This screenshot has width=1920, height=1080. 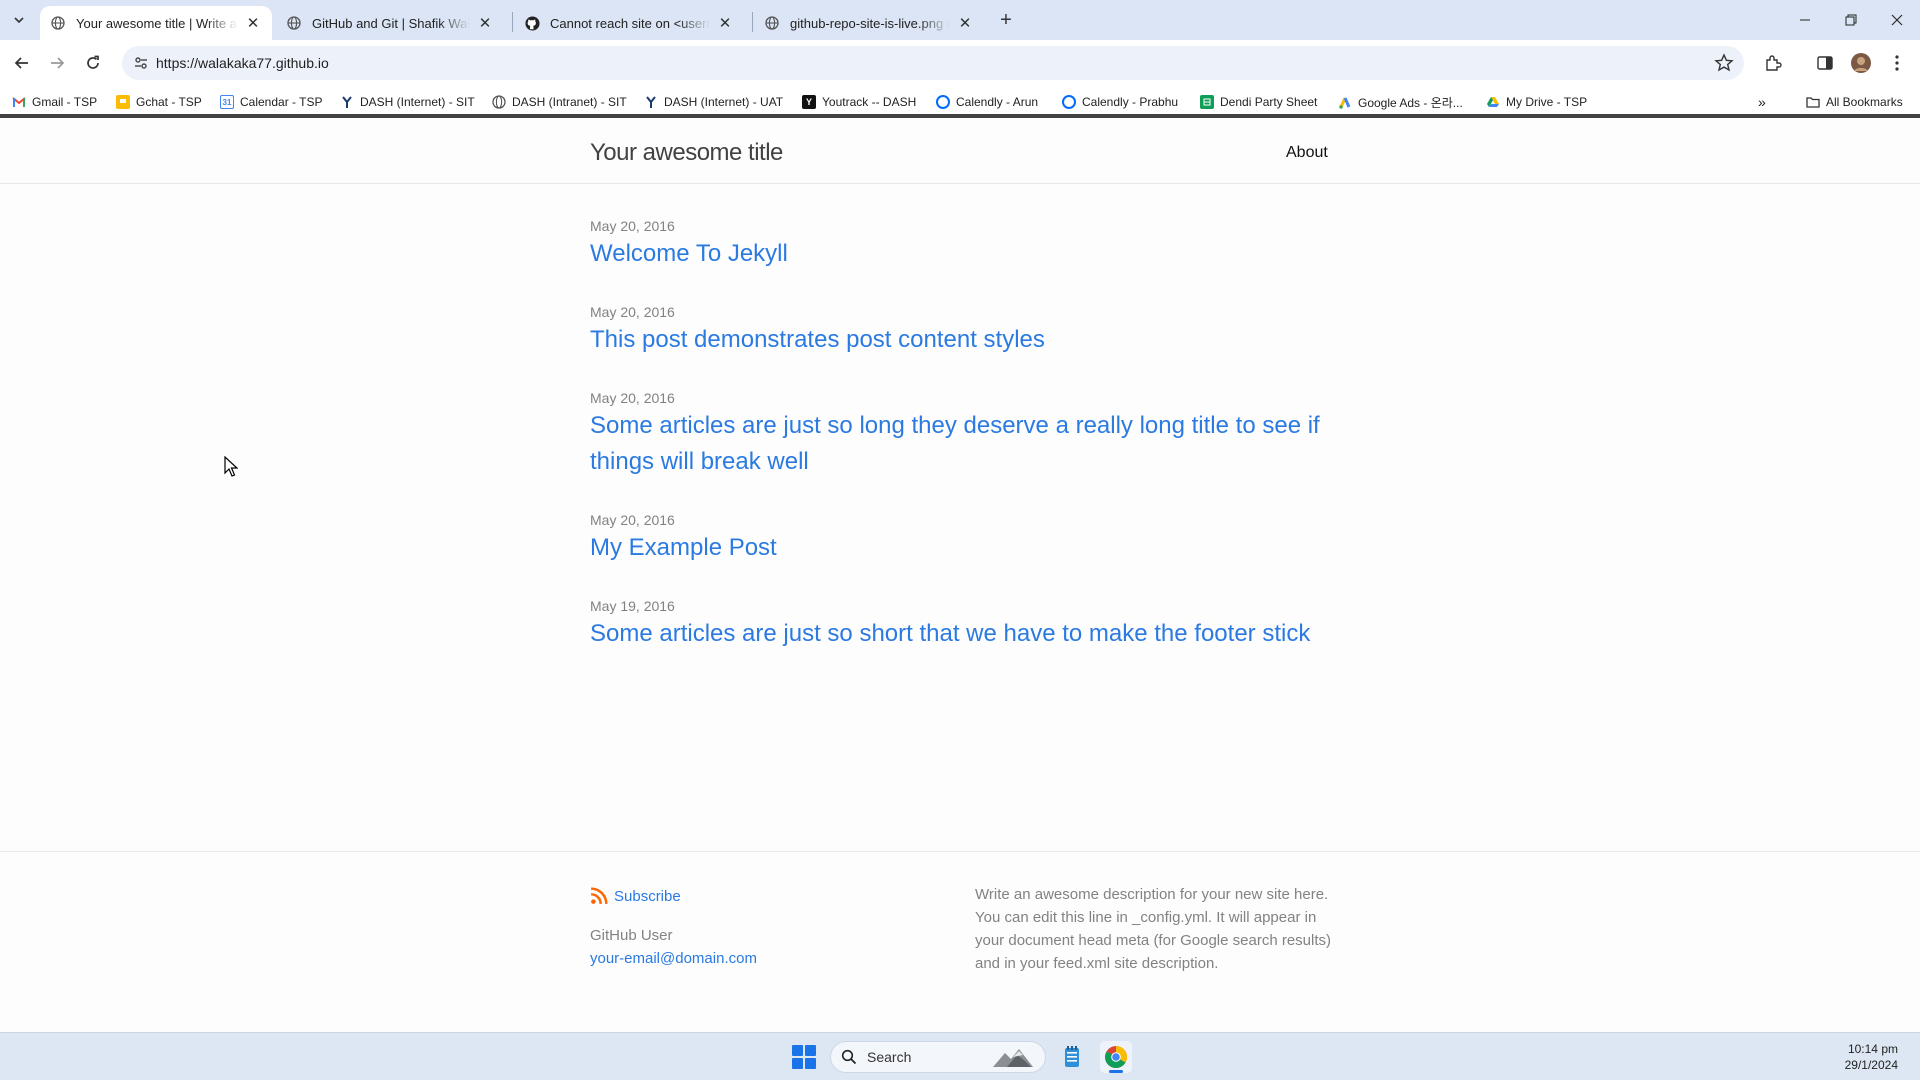 What do you see at coordinates (647, 896) in the screenshot?
I see `subscribe-label: Subscribe` at bounding box center [647, 896].